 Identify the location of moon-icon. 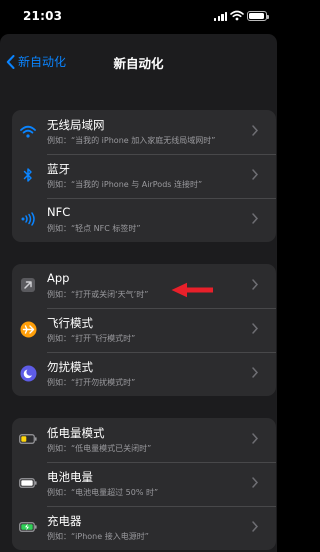
(28, 373).